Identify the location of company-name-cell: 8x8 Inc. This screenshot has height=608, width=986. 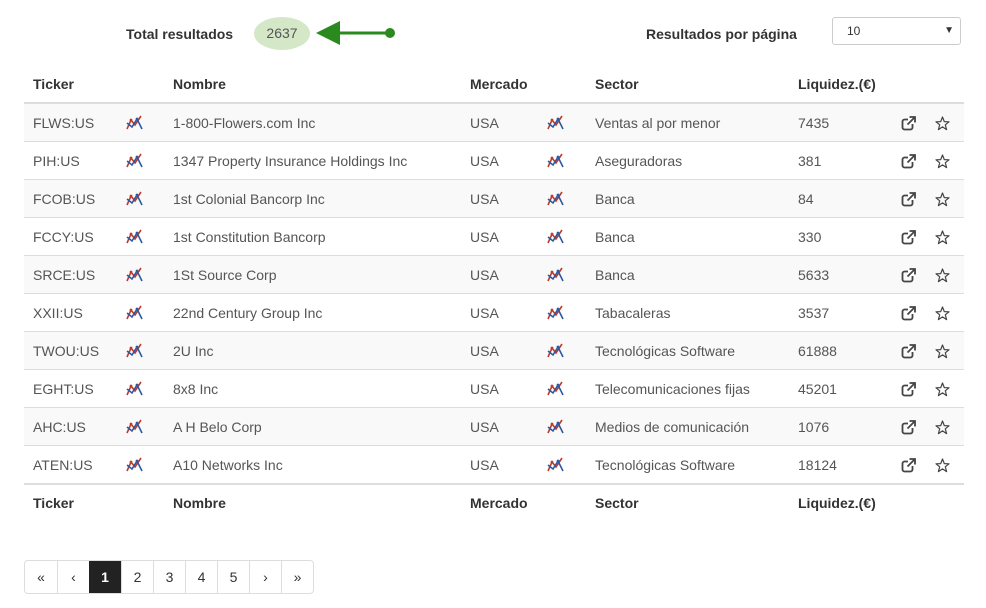
(312, 388).